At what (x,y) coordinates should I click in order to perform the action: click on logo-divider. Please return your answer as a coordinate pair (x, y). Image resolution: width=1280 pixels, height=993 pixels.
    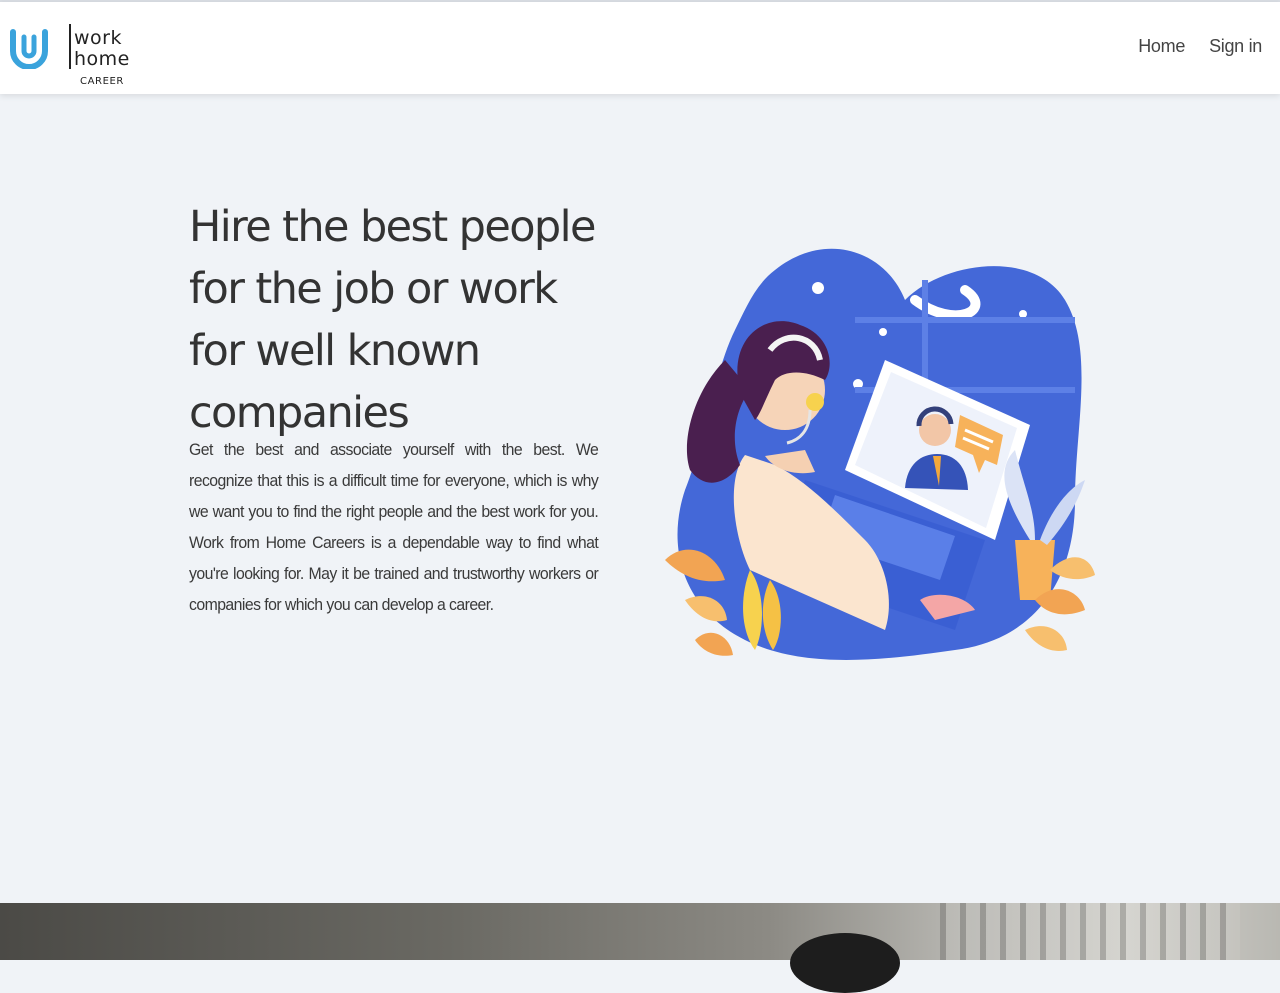
    Looking at the image, I should click on (70, 46).